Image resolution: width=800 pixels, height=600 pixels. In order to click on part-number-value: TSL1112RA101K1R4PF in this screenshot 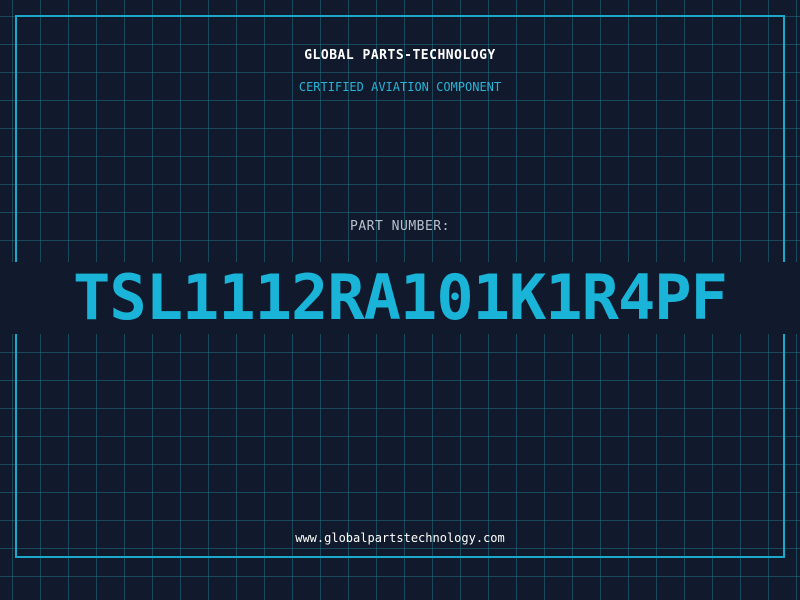, I will do `click(400, 298)`.